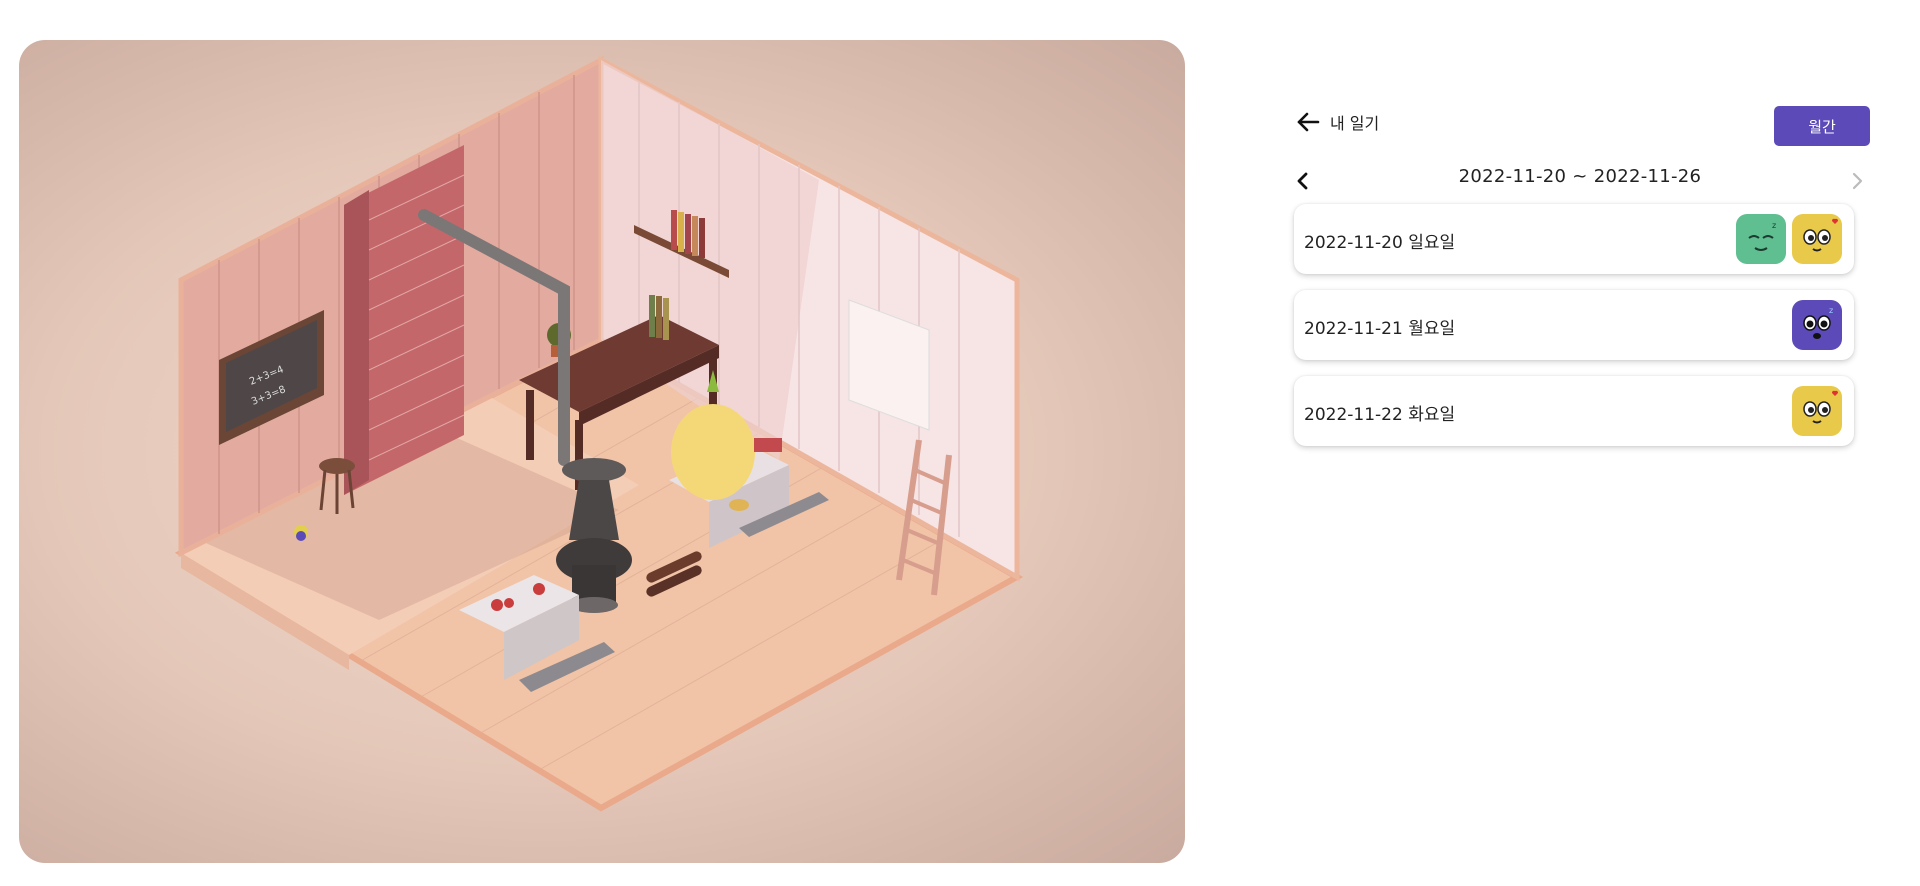  I want to click on entry-date: 2022-11-21 월요일, so click(1380, 329).